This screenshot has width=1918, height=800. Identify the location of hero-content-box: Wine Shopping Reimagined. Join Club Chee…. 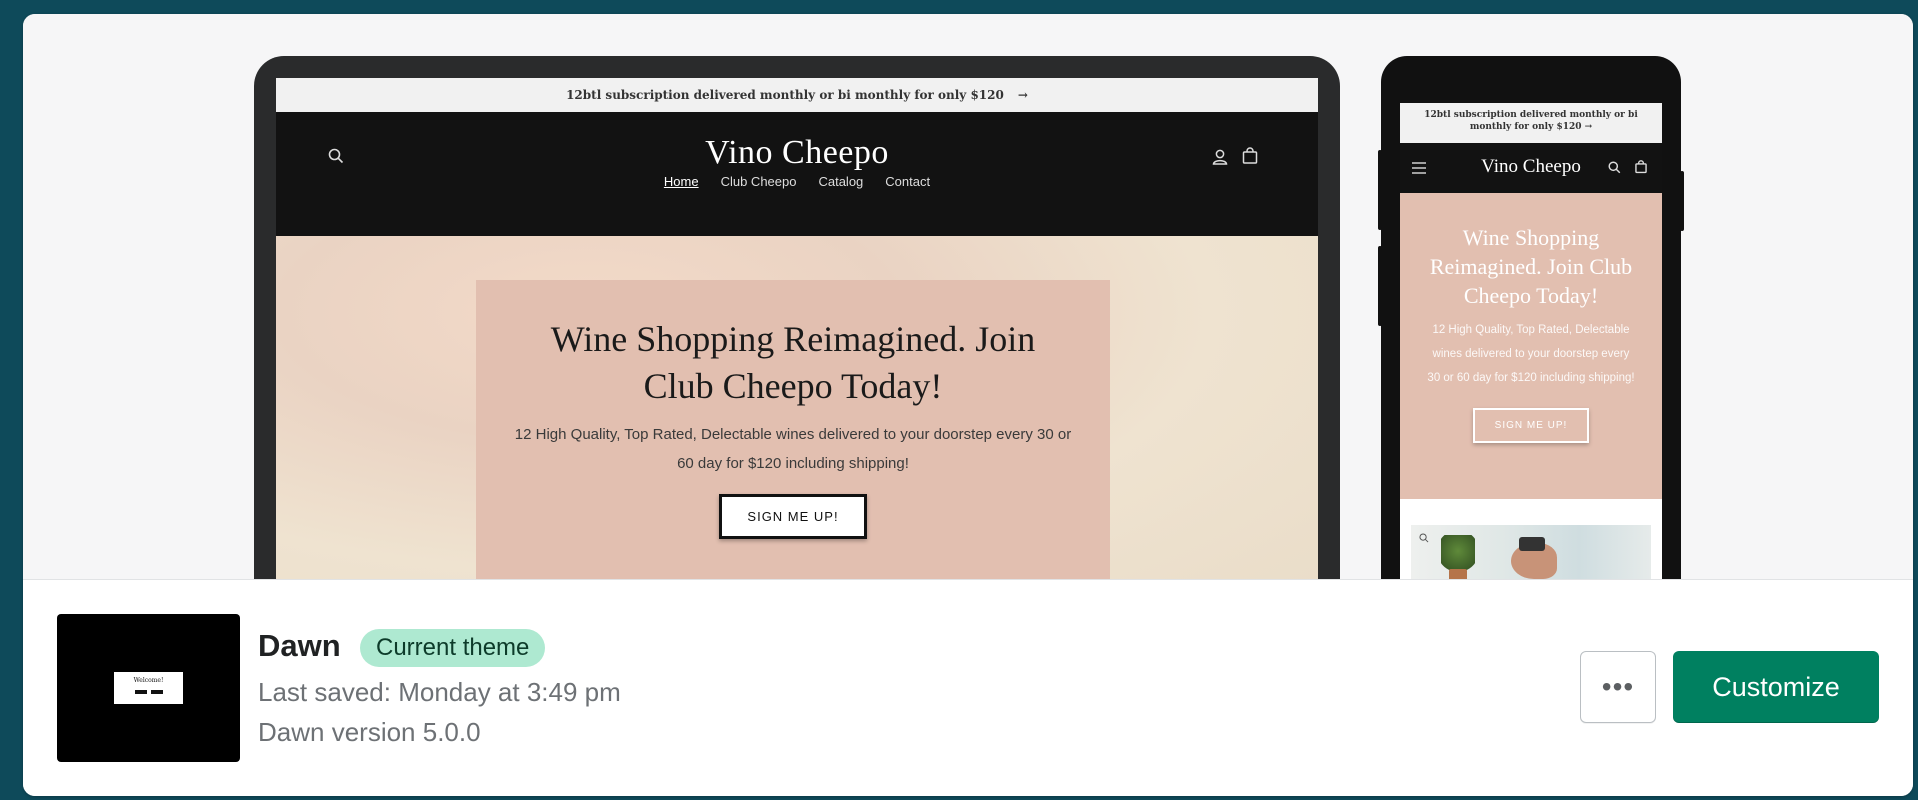
(793, 430).